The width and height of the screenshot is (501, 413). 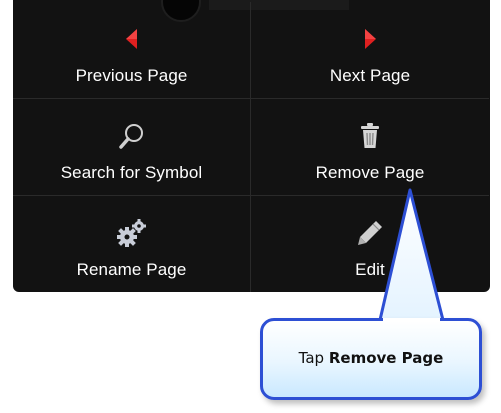 What do you see at coordinates (370, 233) in the screenshot?
I see `pencil-icon` at bounding box center [370, 233].